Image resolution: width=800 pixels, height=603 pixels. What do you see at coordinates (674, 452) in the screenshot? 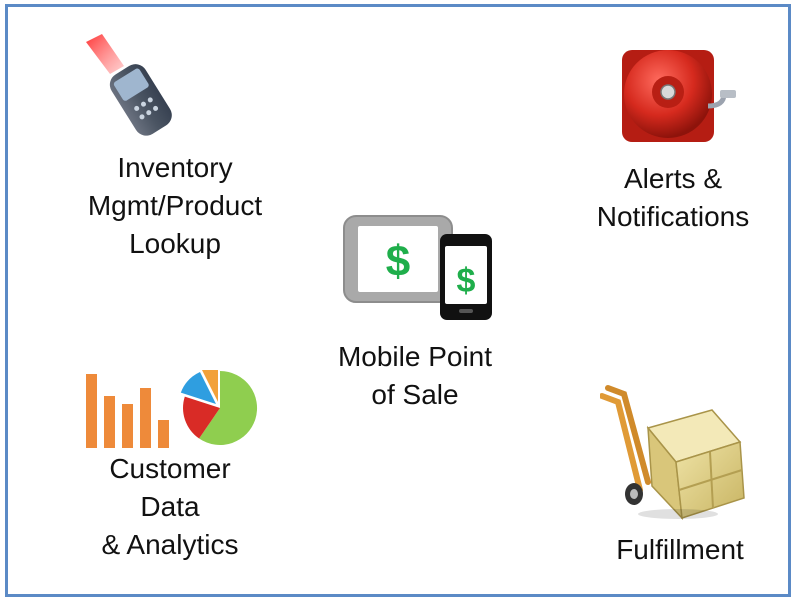
I see `hand-truck-crate-icon` at bounding box center [674, 452].